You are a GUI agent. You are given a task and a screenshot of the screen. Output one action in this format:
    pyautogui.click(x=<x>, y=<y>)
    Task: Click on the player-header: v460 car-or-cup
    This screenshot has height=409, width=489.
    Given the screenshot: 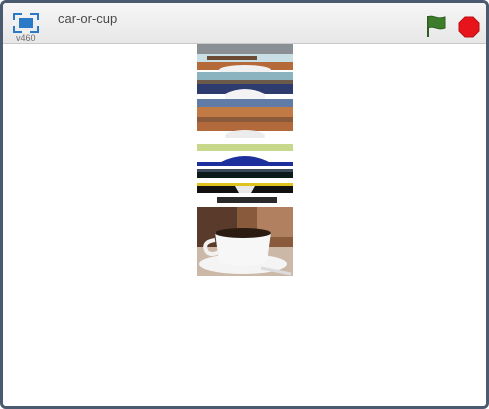 What is the action you would take?
    pyautogui.click(x=244, y=23)
    